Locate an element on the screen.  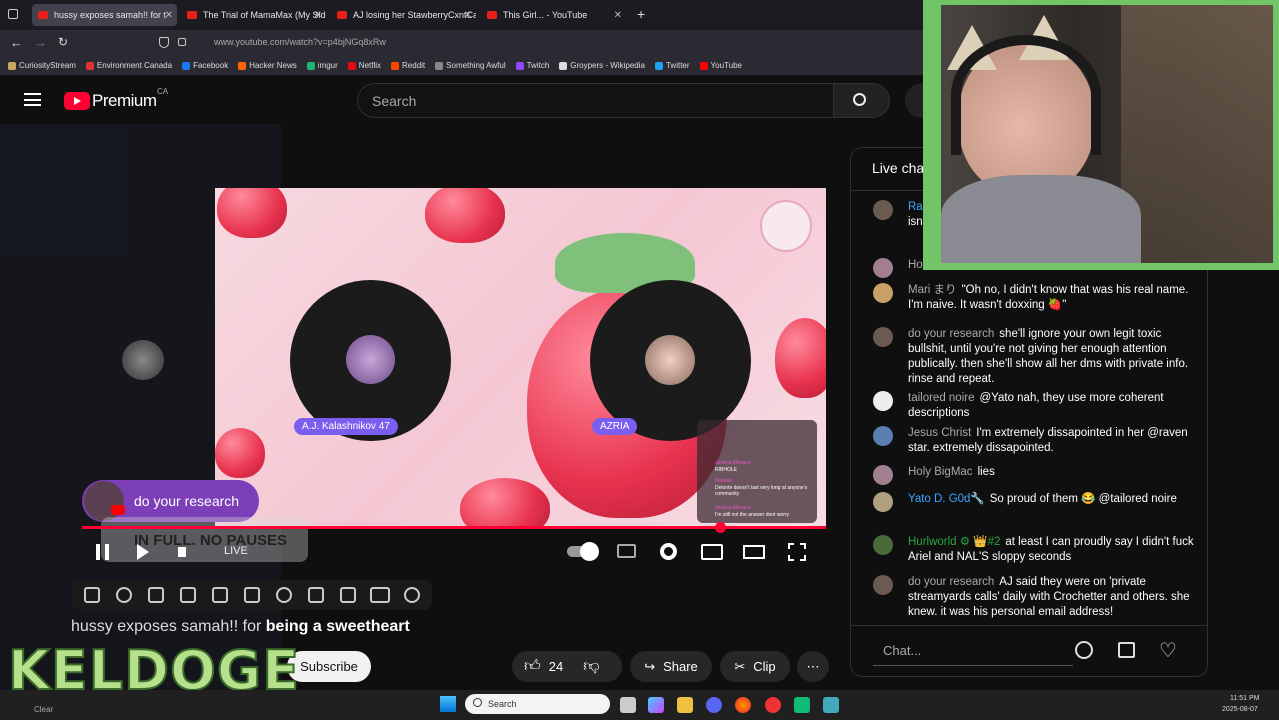
chat-text: lies is located at coordinates (986, 472).